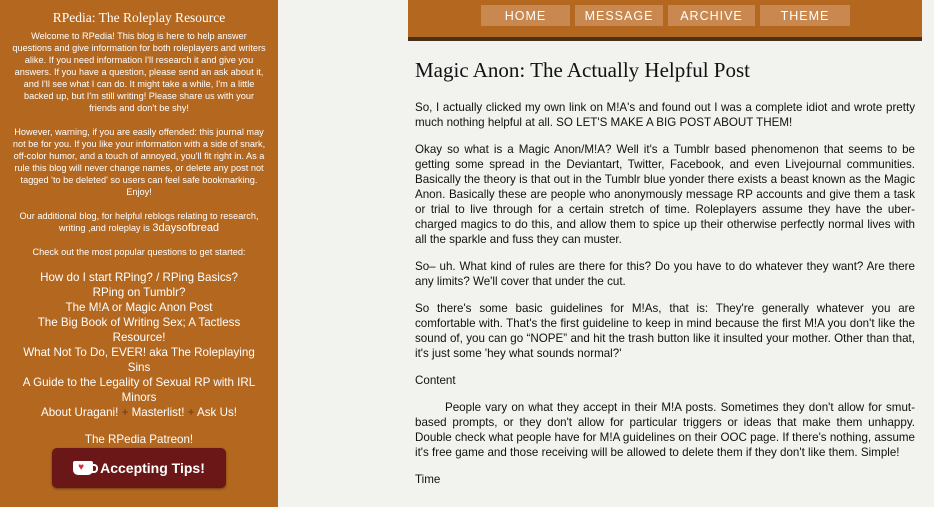  I want to click on nav-home: HOME, so click(525, 15).